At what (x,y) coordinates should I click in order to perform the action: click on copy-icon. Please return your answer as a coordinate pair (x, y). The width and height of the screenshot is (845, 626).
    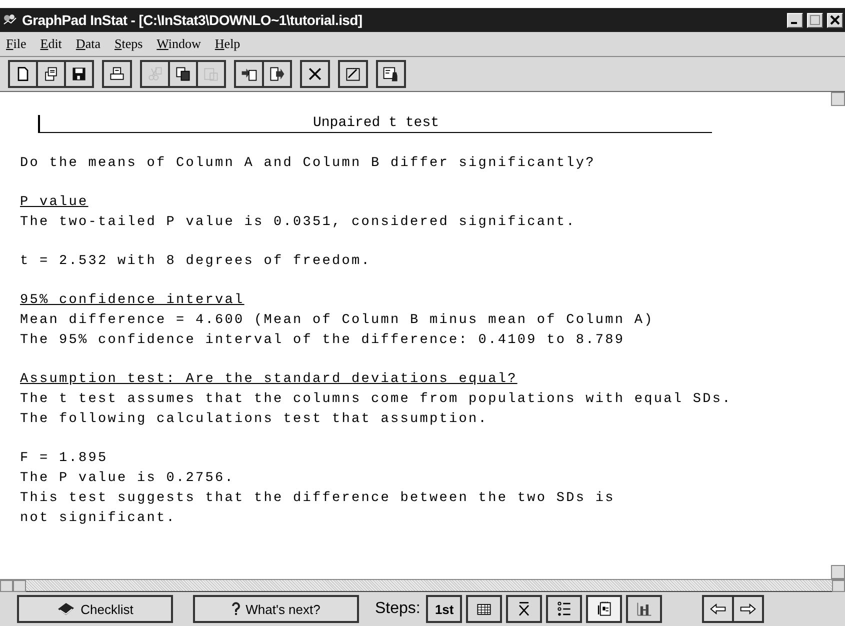
    Looking at the image, I should click on (183, 74).